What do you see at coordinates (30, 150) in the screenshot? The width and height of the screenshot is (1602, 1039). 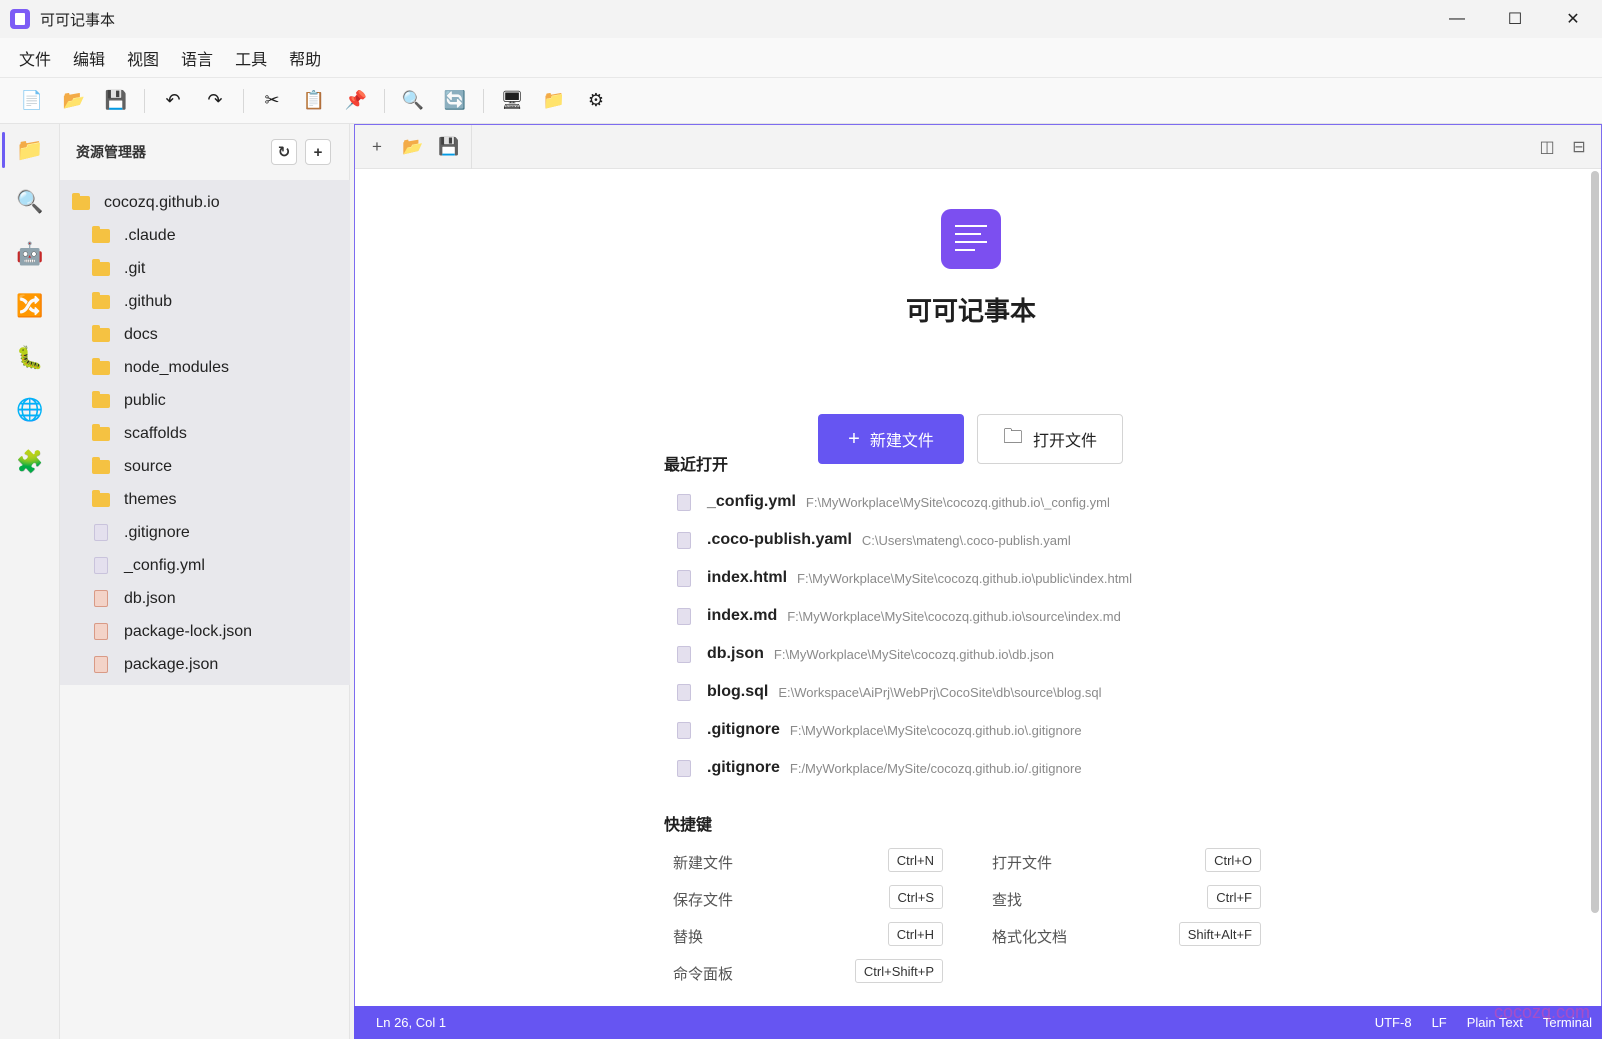 I see `explorer-icon: 📁` at bounding box center [30, 150].